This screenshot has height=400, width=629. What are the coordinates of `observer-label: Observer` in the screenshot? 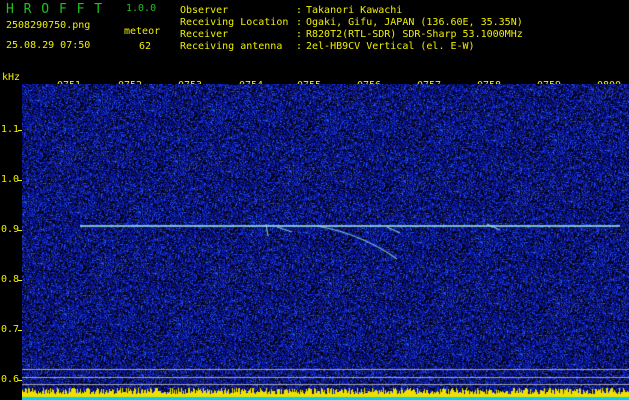 It's located at (204, 10).